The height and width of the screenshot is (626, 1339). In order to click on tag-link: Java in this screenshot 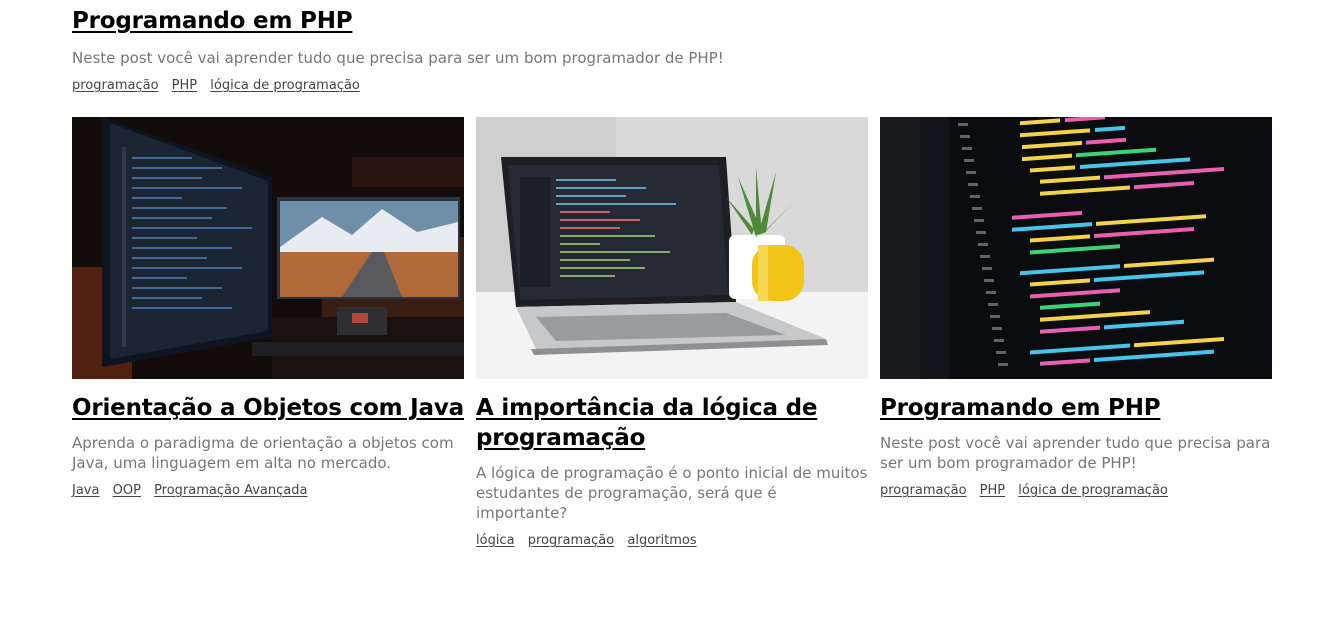, I will do `click(85, 490)`.